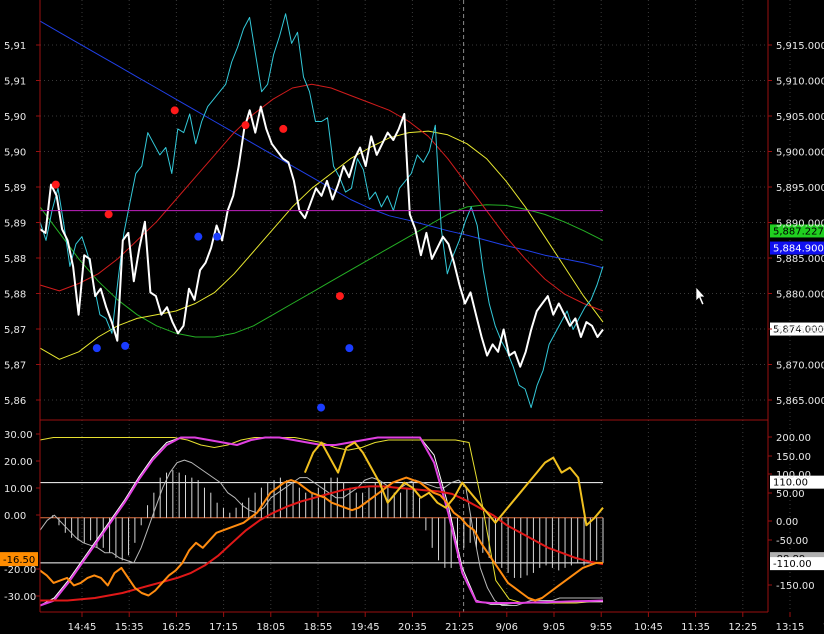  What do you see at coordinates (15, 401) in the screenshot?
I see `price-left-tick-label: 5,86` at bounding box center [15, 401].